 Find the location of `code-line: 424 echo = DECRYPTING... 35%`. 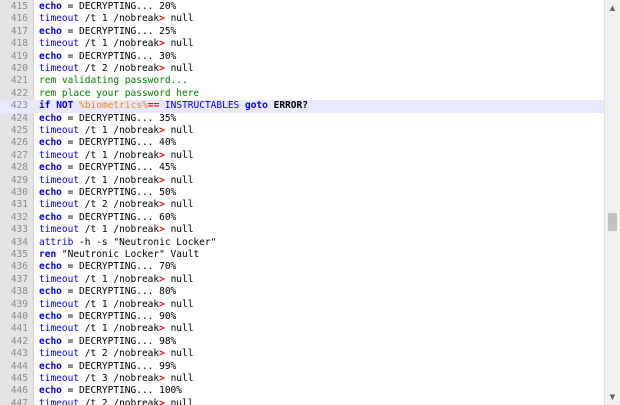

code-line: 424 echo = DECRYPTING... 35% is located at coordinates (302, 119).